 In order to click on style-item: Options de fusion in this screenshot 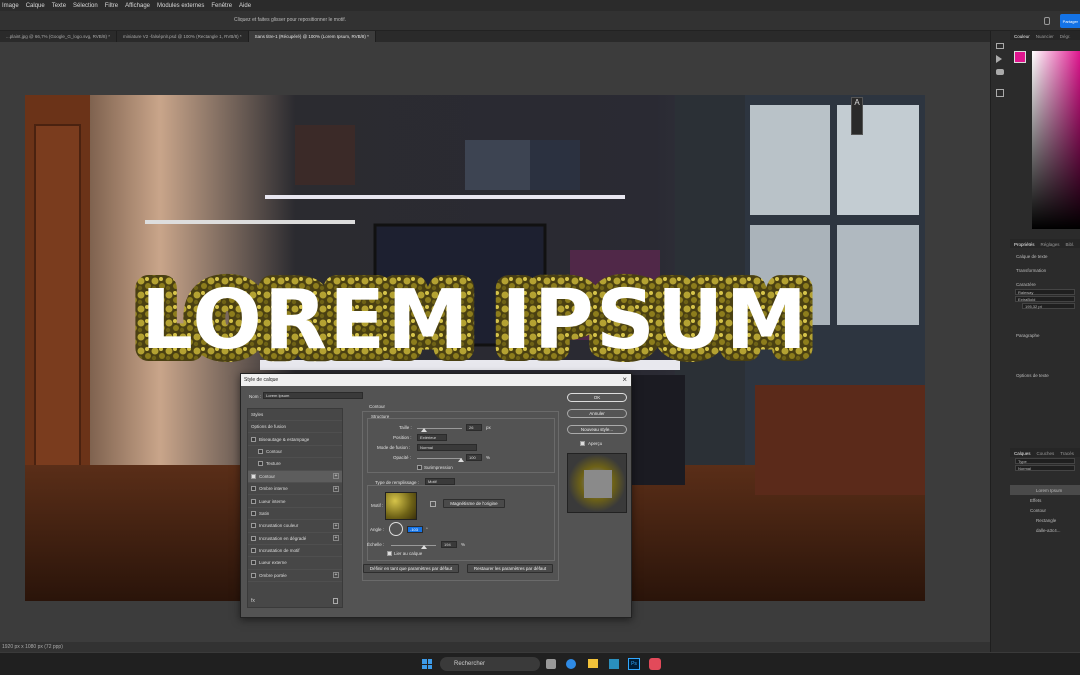, I will do `click(295, 427)`.